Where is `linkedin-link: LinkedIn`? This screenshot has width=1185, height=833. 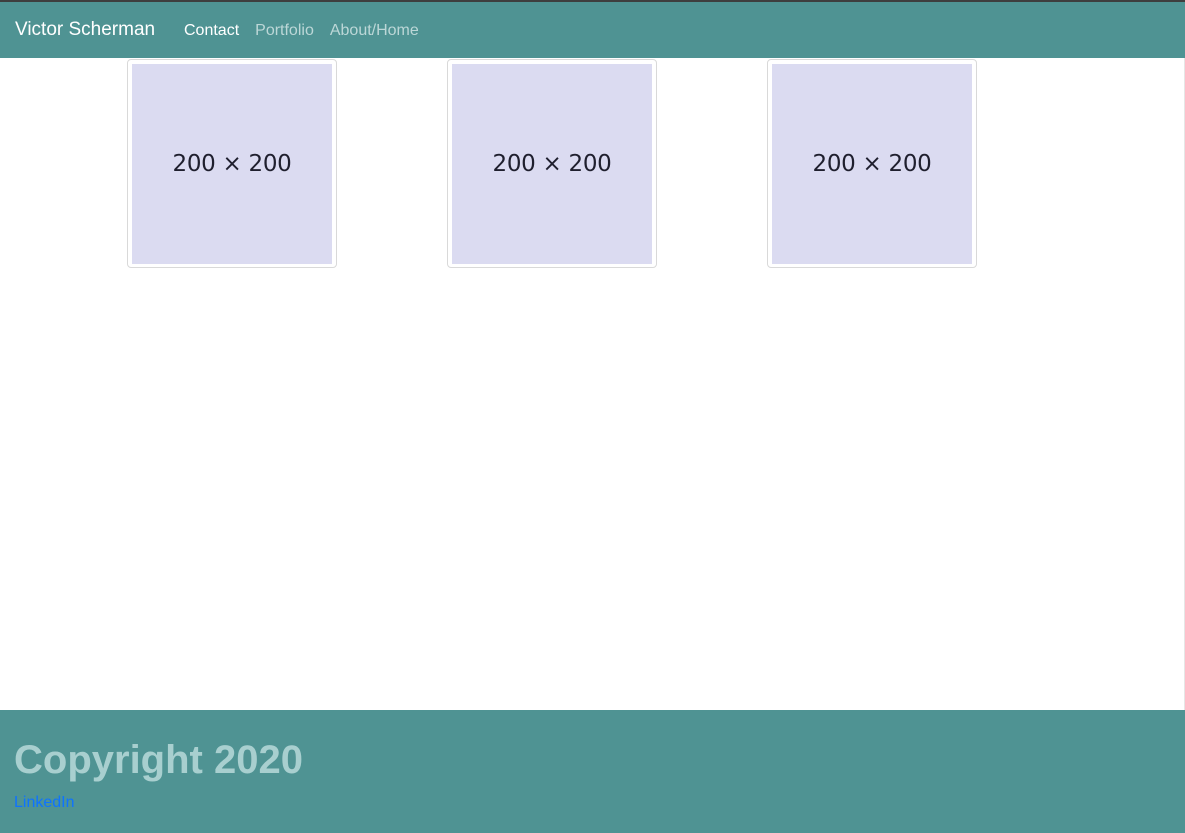 linkedin-link: LinkedIn is located at coordinates (44, 803).